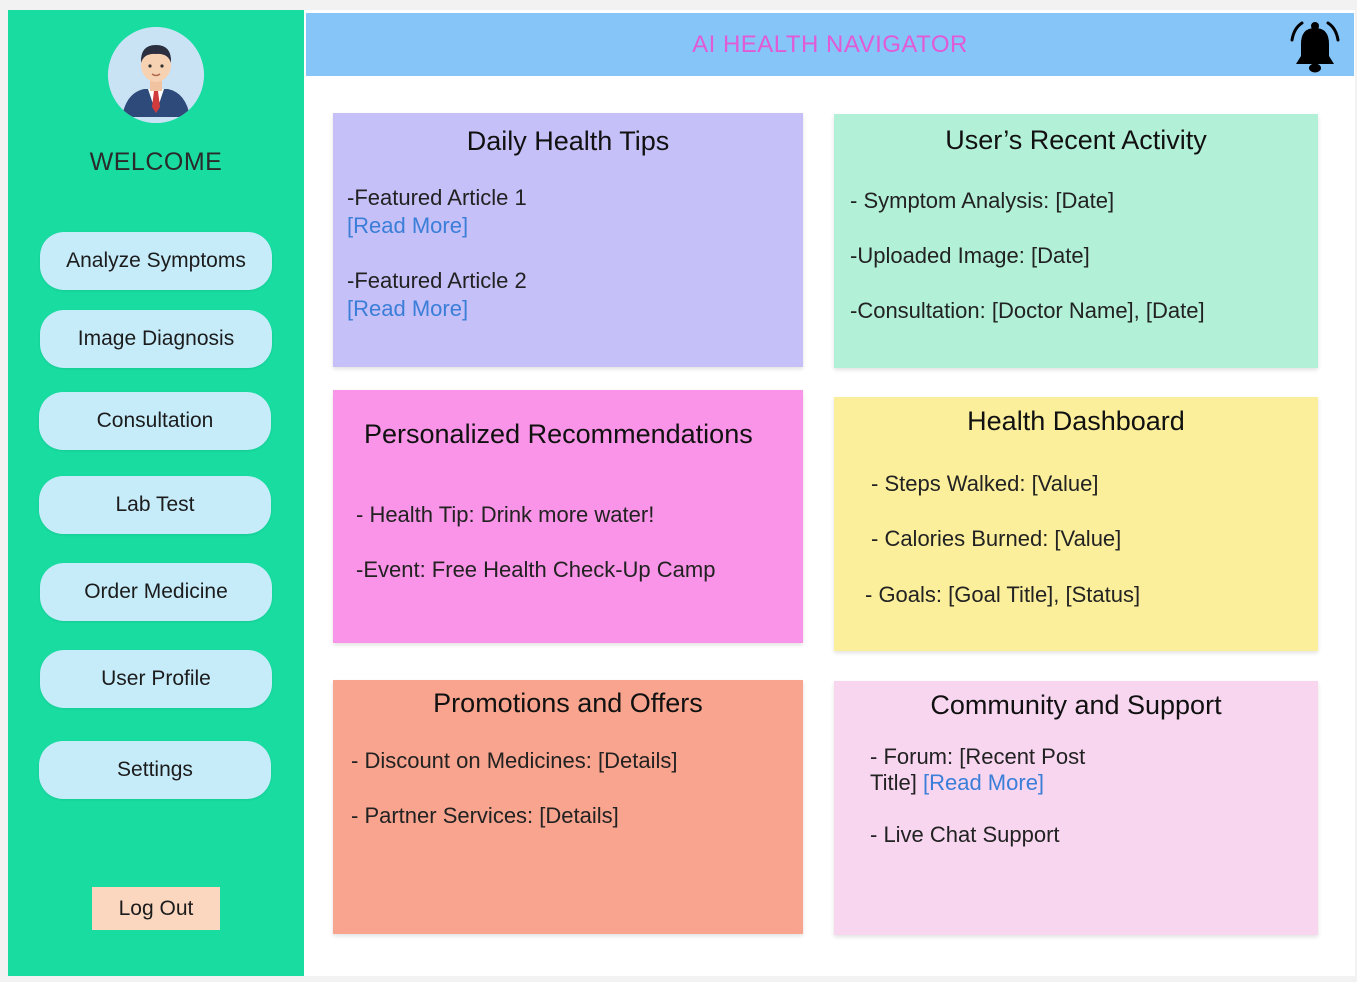 This screenshot has height=982, width=1357. Describe the element at coordinates (156, 592) in the screenshot. I see `order-medicine-button: Order Medicine` at that location.